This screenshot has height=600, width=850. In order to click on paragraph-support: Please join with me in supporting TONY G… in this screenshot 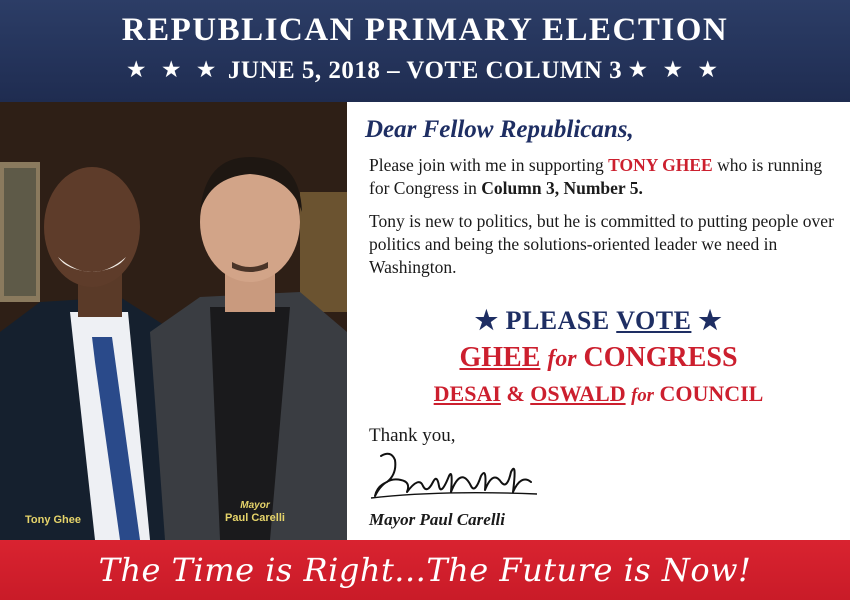, I will do `click(604, 177)`.